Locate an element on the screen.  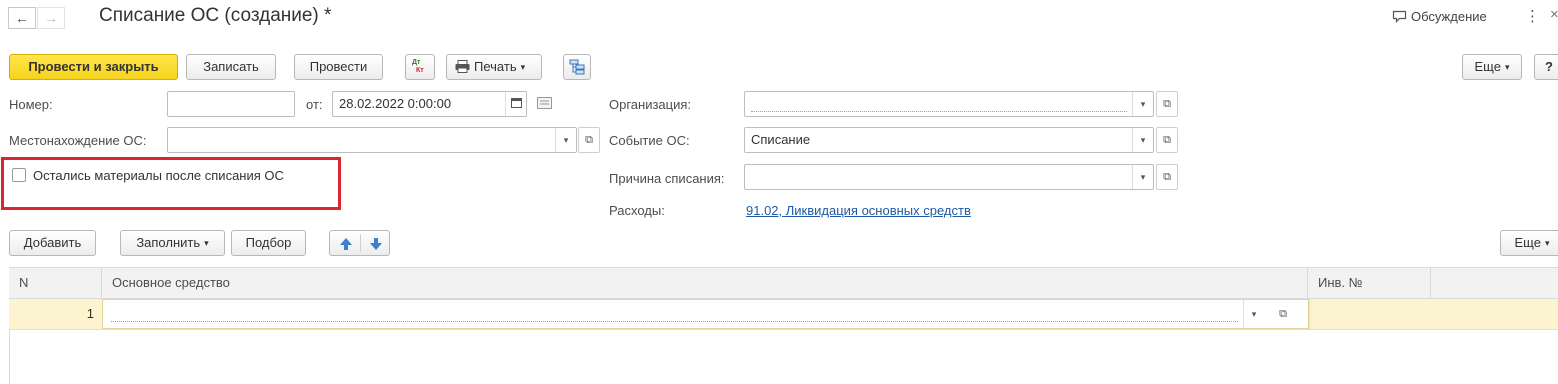
post-and-close-button: Провести и закрыть is located at coordinates (93, 67).